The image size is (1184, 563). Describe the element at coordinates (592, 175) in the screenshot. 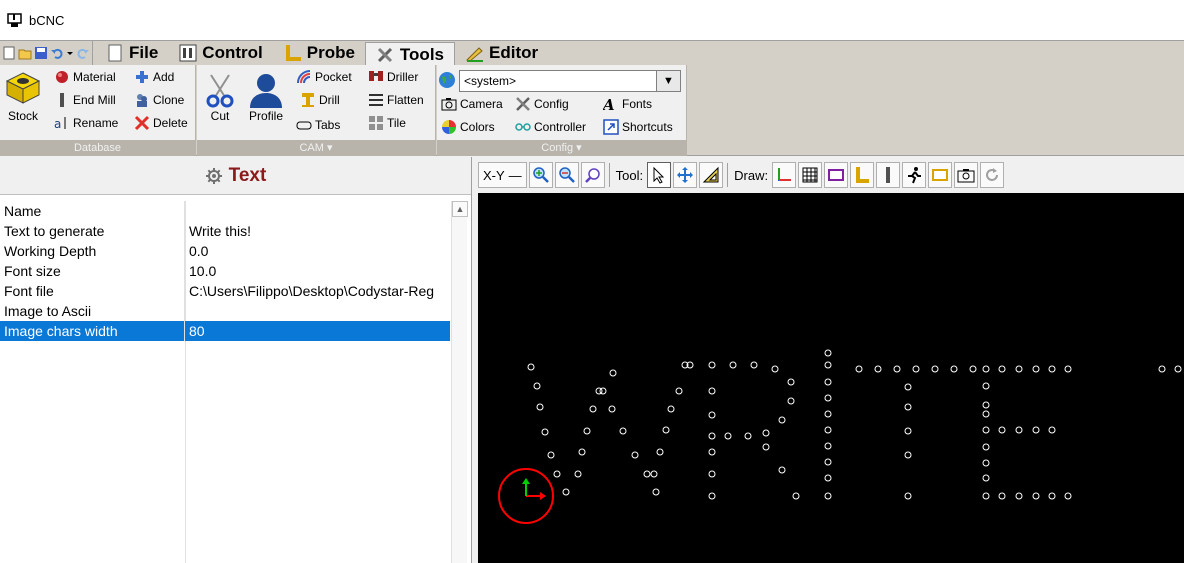

I see `zoom-fit-button` at that location.